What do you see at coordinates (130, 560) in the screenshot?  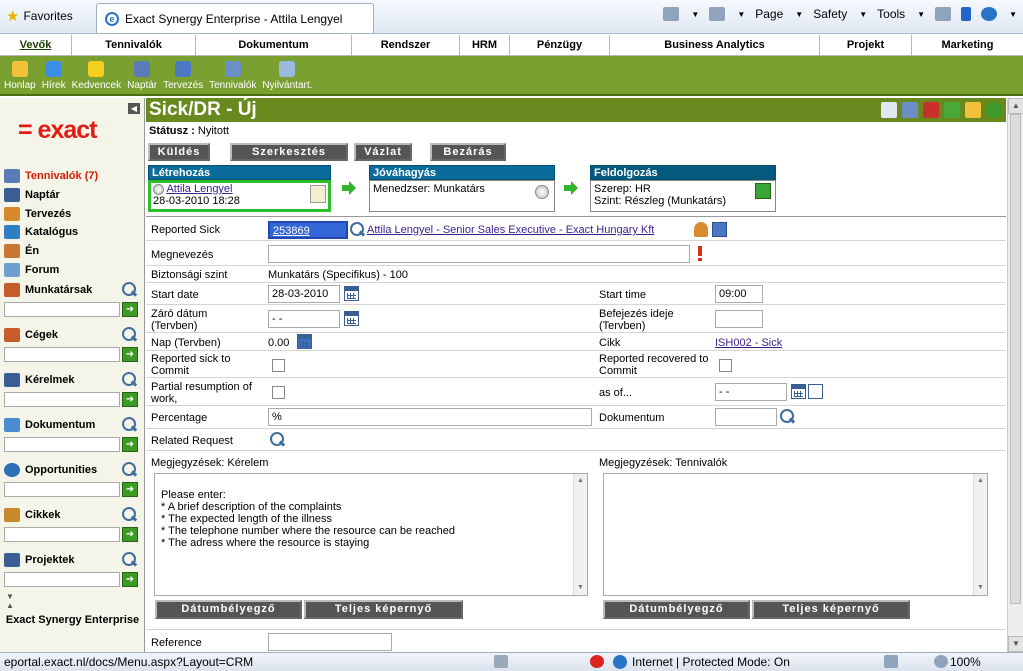 I see `search-projektek-icon` at bounding box center [130, 560].